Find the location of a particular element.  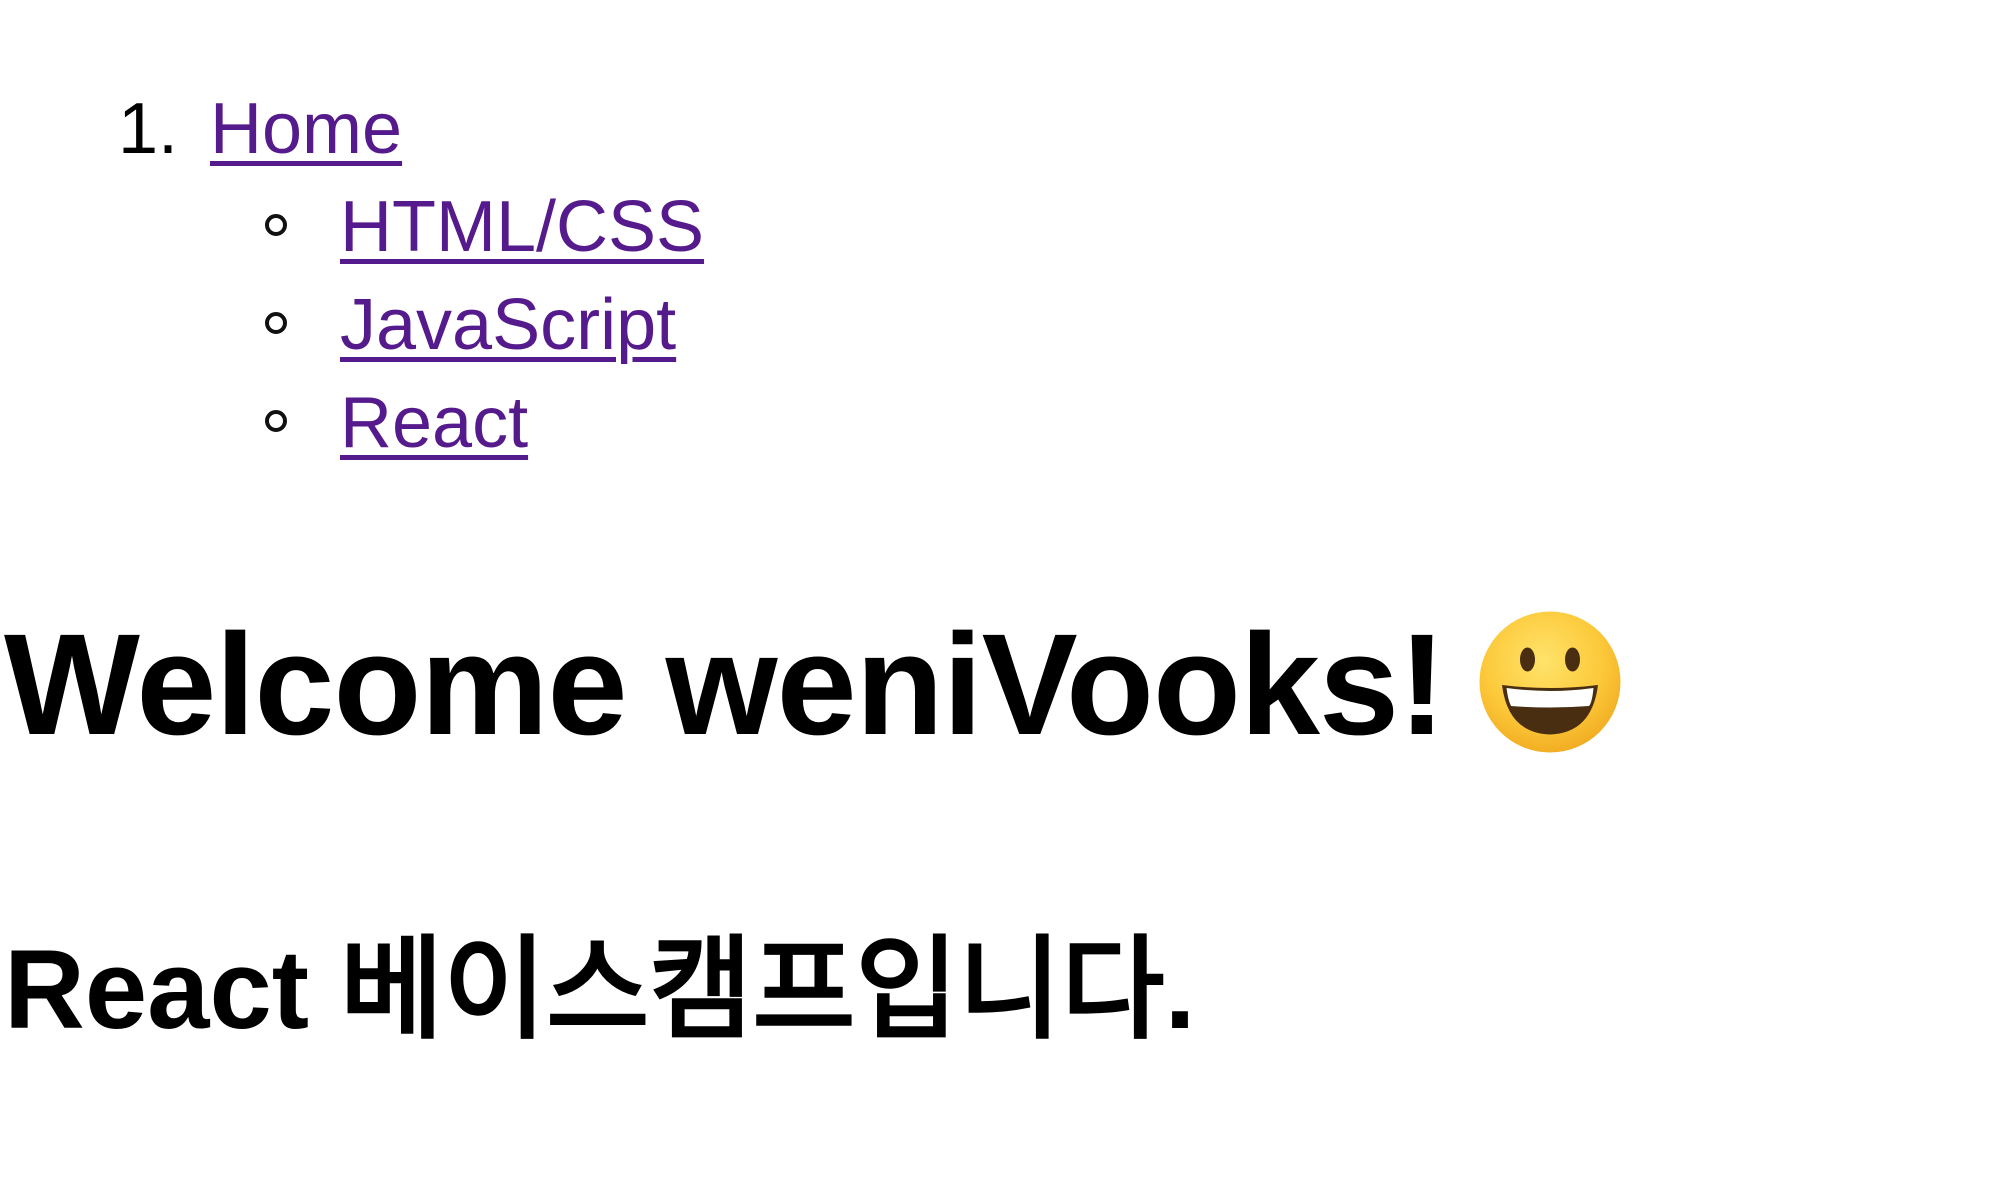

page-title: Welcome weniVooks! is located at coordinates (814, 685).